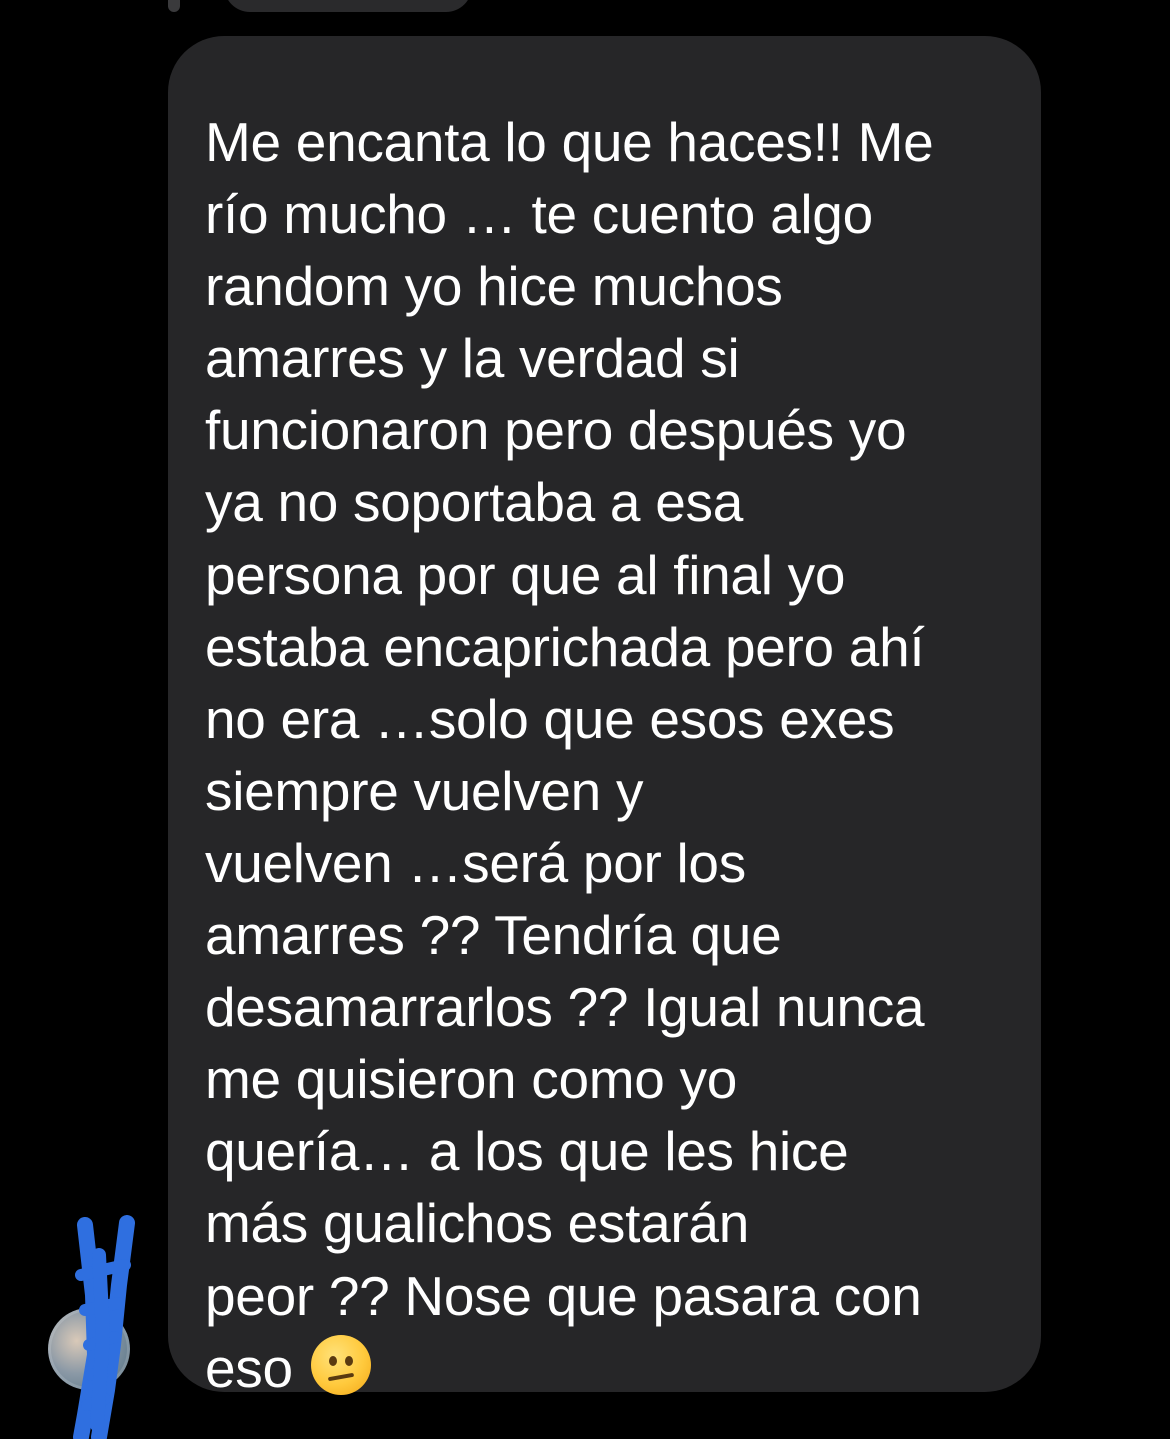  Describe the element at coordinates (550, 718) in the screenshot. I see `message-line: no era …solo que esos exes` at that location.